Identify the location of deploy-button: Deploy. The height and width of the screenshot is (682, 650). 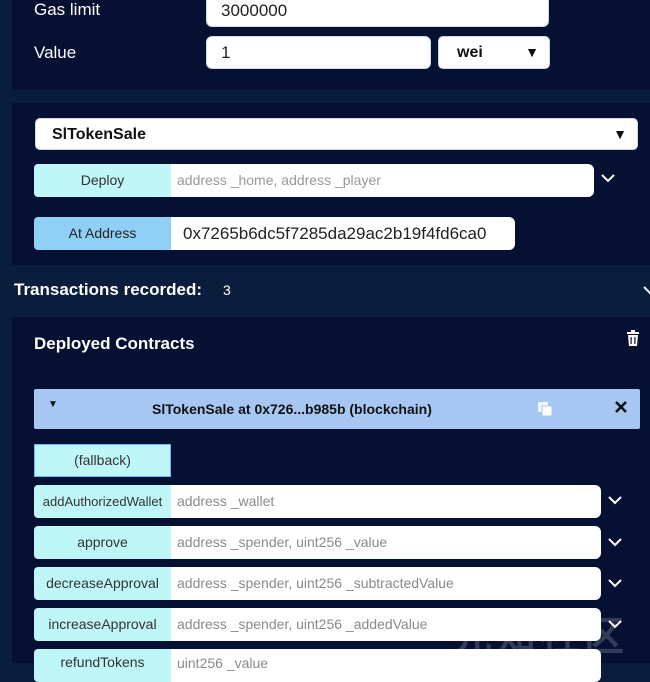
(102, 180).